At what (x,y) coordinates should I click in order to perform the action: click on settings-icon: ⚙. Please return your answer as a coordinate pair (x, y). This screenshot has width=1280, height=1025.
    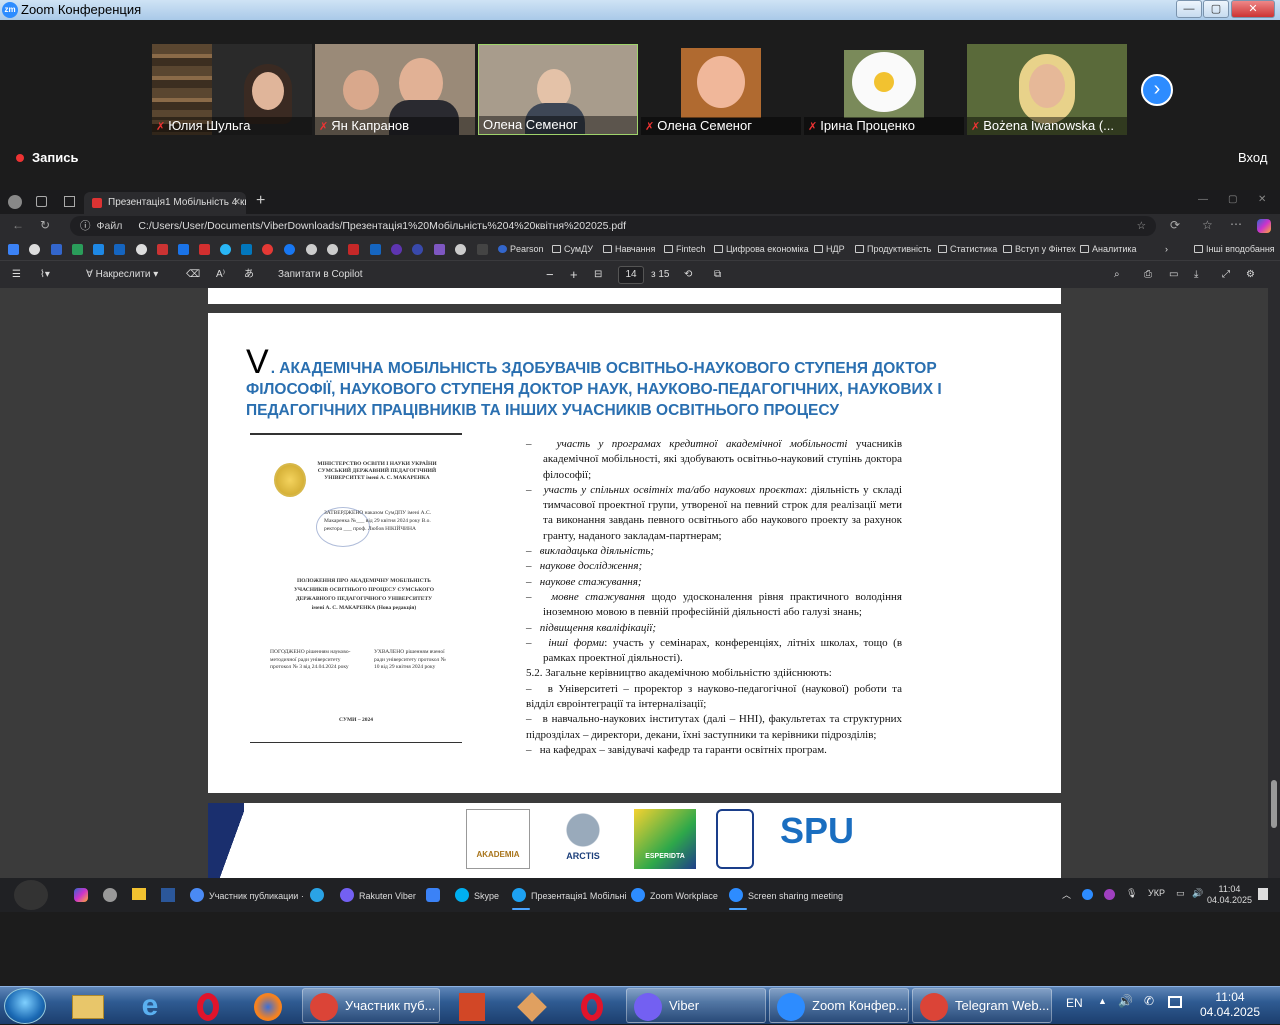
    Looking at the image, I should click on (1250, 275).